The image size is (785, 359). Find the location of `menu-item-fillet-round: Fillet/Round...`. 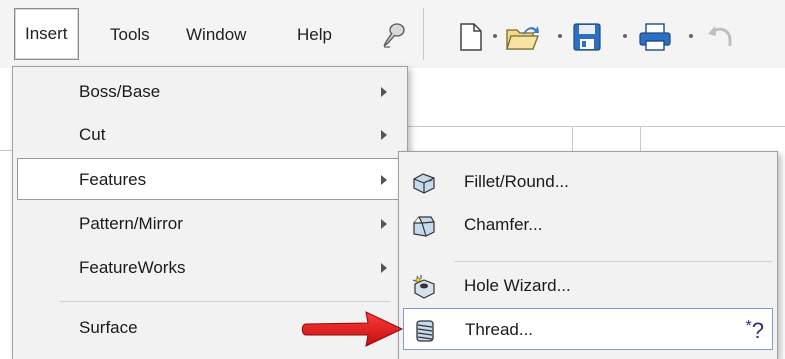

menu-item-fillet-round: Fillet/Round... is located at coordinates (588, 182).